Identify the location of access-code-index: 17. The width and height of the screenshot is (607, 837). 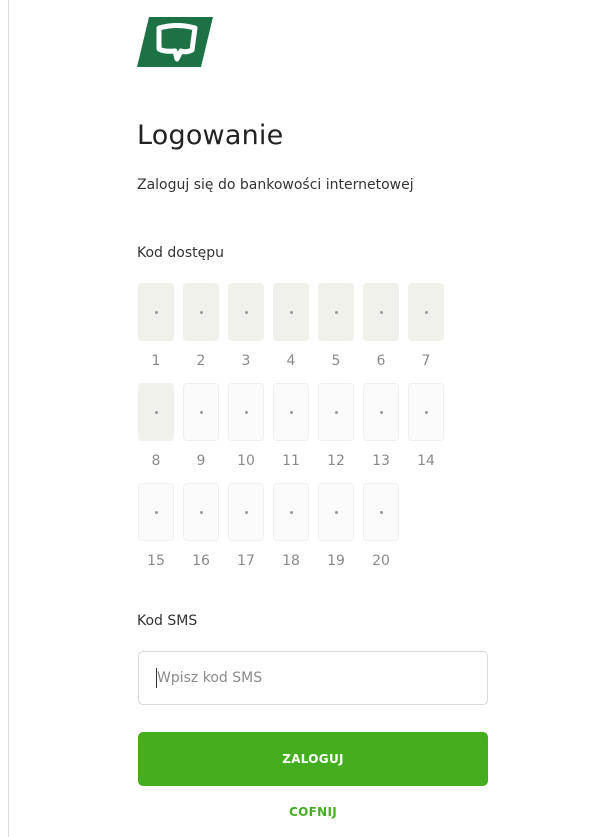
(246, 561).